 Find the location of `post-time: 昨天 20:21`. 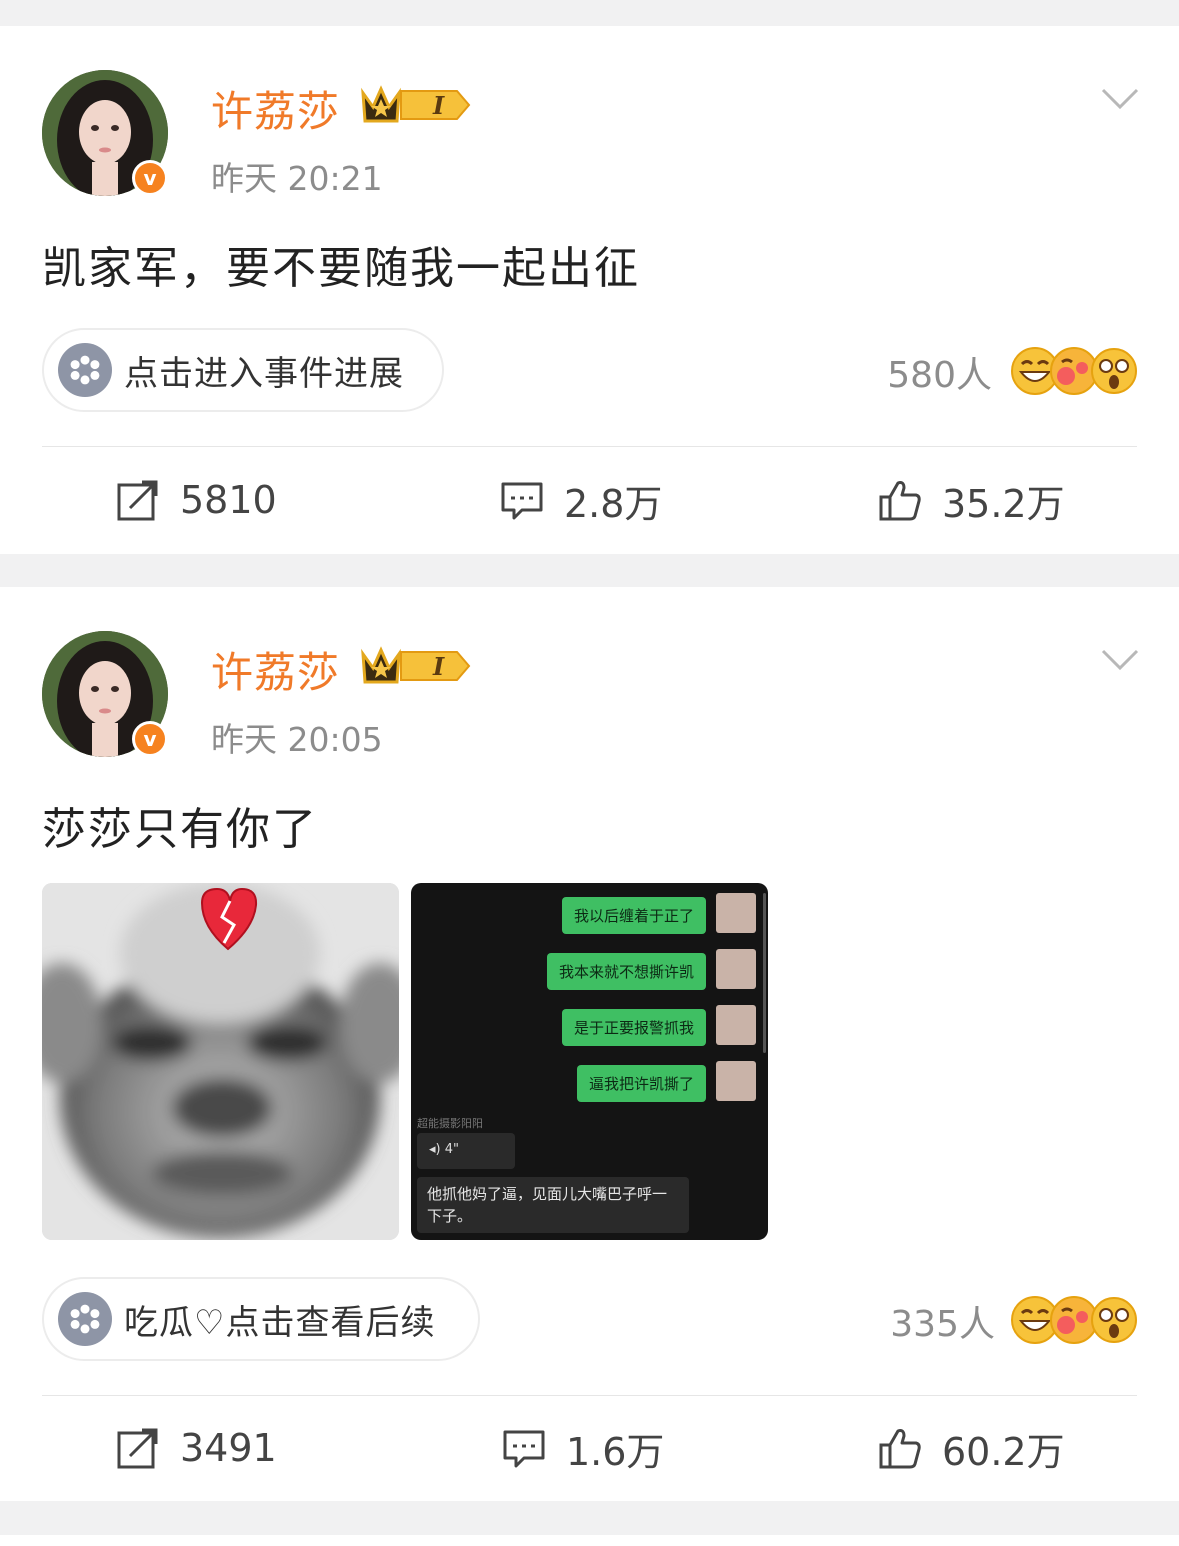

post-time: 昨天 20:21 is located at coordinates (297, 178).